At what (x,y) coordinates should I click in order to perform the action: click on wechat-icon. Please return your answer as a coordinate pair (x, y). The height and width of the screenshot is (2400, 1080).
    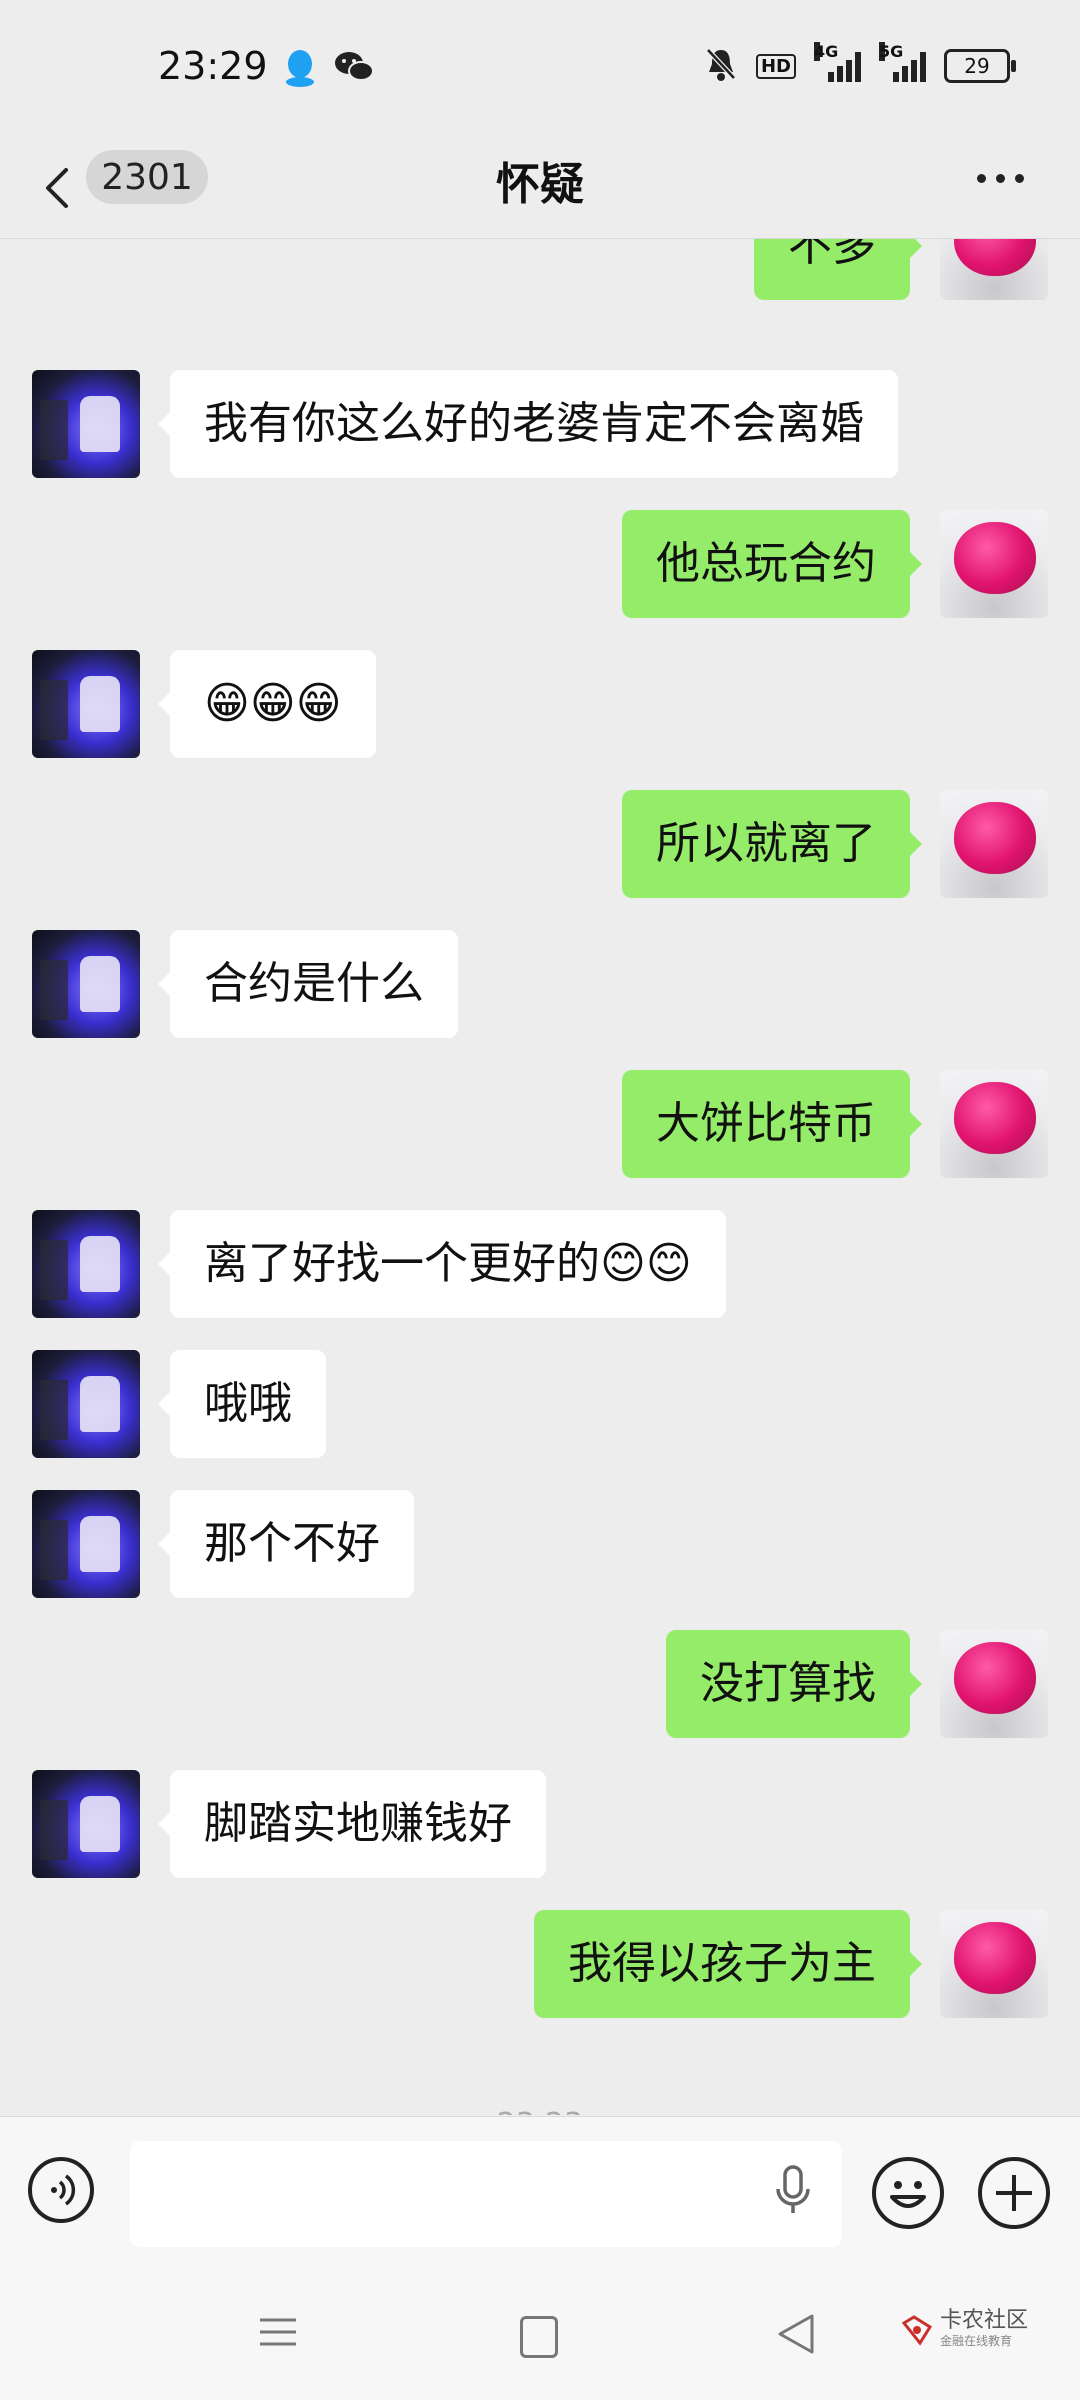
    Looking at the image, I should click on (354, 69).